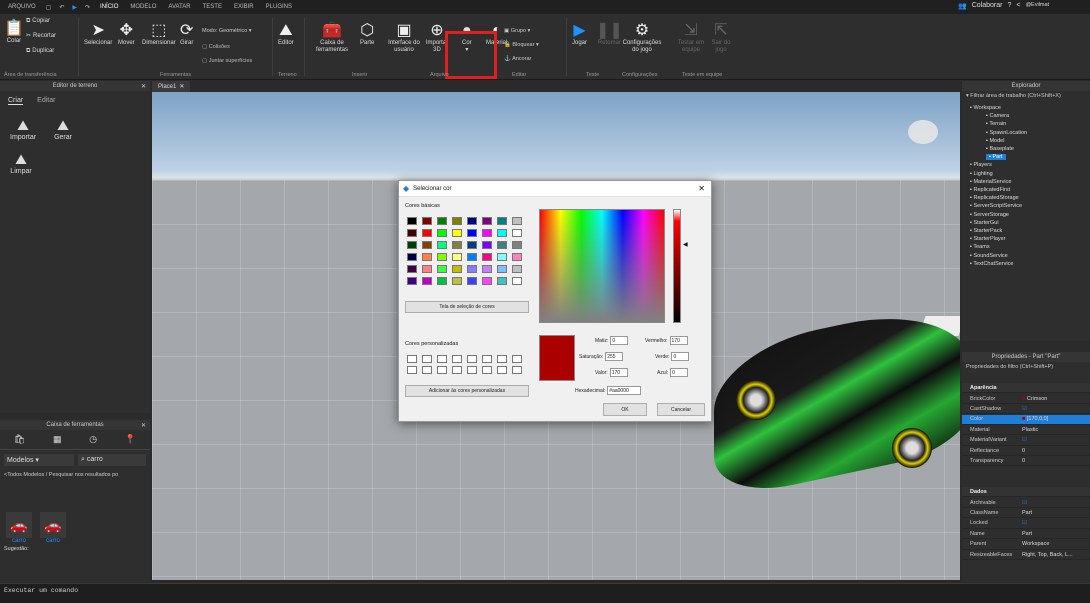  What do you see at coordinates (1018, 6) in the screenshot?
I see `share-icon: <` at bounding box center [1018, 6].